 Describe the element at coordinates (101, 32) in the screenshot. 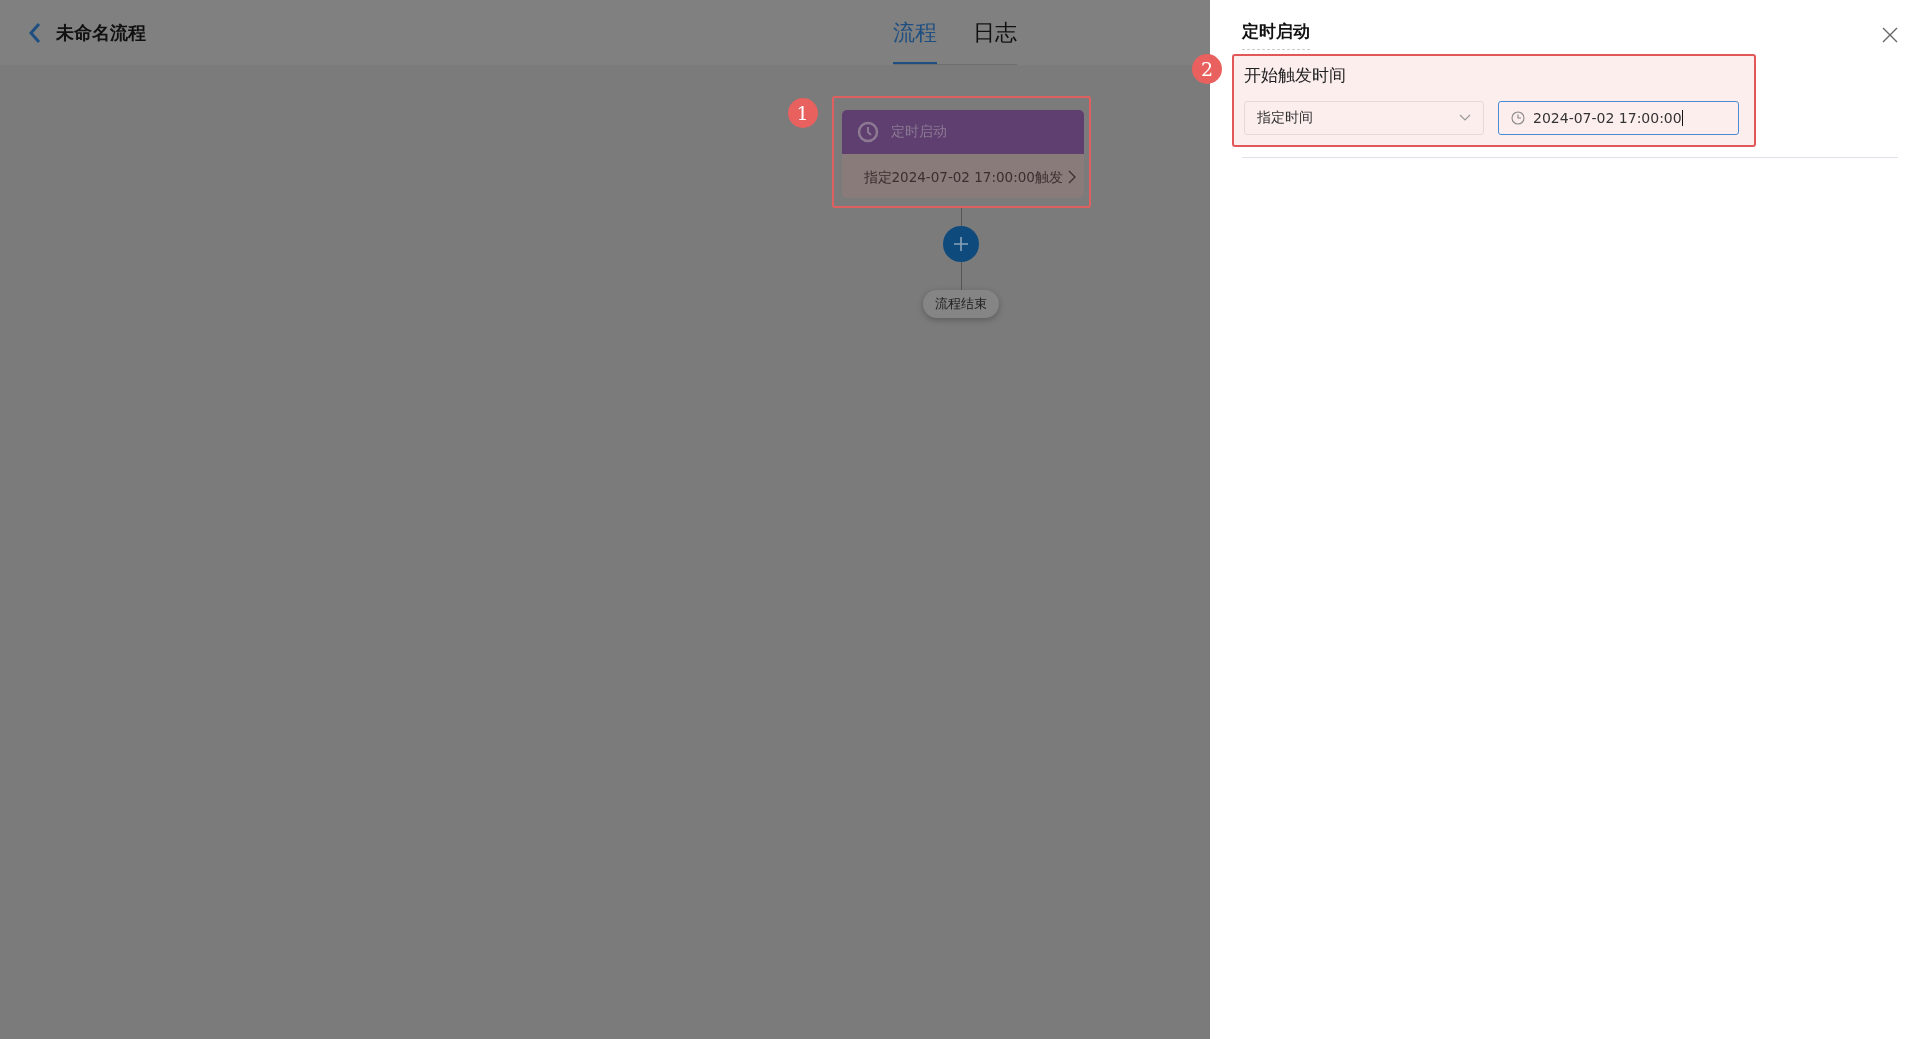

I see `page-title: 未命名流程` at that location.